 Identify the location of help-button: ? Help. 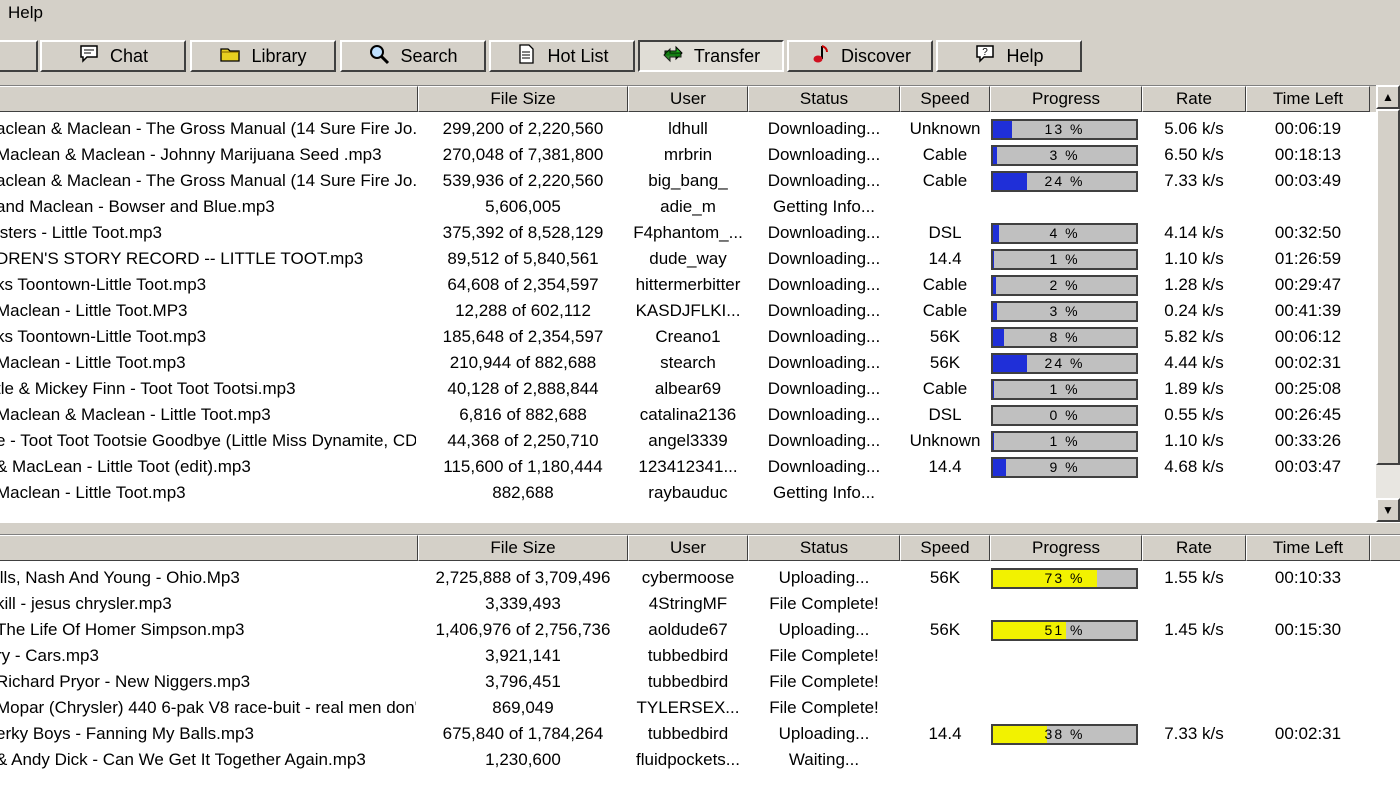
(1009, 56).